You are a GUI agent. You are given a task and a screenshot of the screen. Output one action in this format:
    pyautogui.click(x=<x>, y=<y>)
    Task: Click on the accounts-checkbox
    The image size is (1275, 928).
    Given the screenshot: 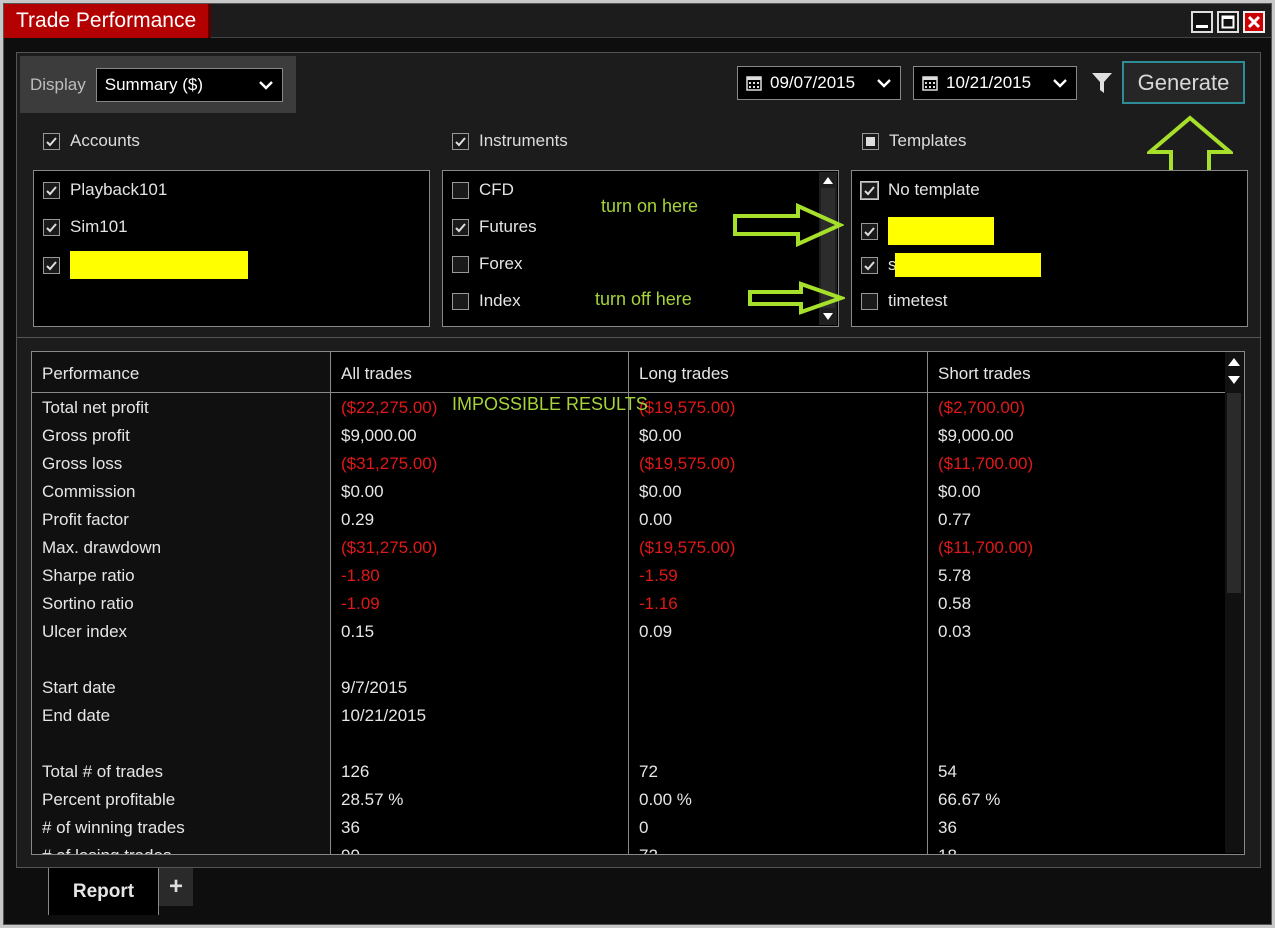 What is the action you would take?
    pyautogui.click(x=51, y=141)
    